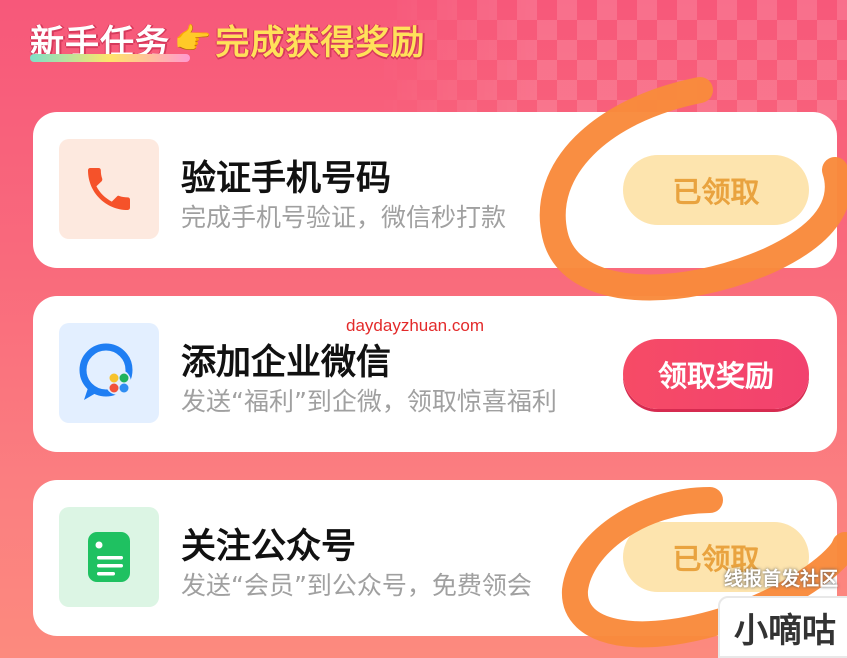 This screenshot has width=847, height=658. What do you see at coordinates (785, 630) in the screenshot?
I see `corner-watermark-name: 小嘀咕` at bounding box center [785, 630].